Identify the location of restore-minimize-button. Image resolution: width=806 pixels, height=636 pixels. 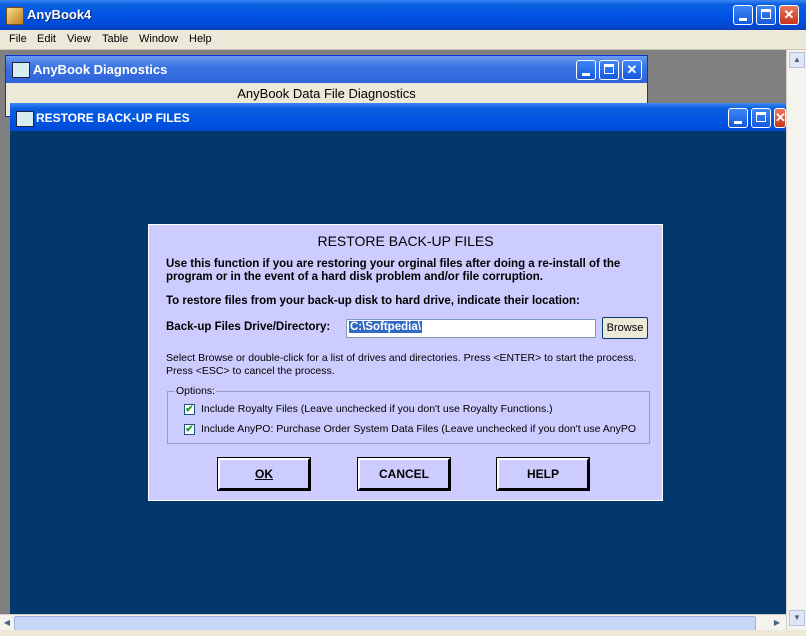
(738, 118).